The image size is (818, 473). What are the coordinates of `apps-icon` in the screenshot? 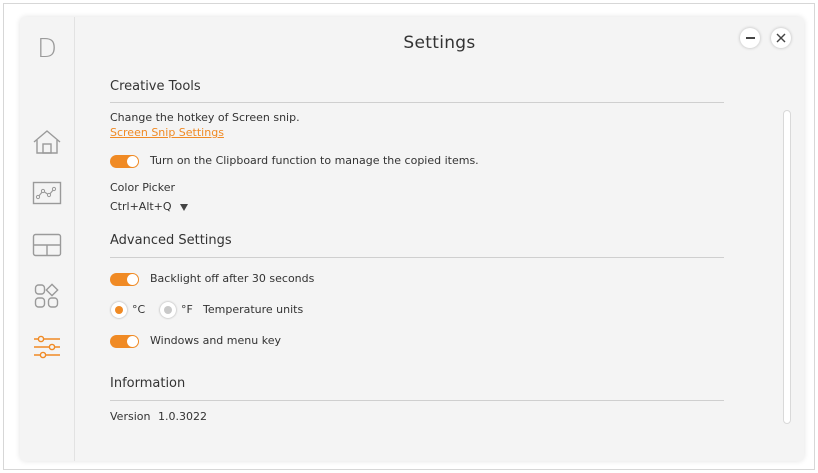 It's located at (46, 295).